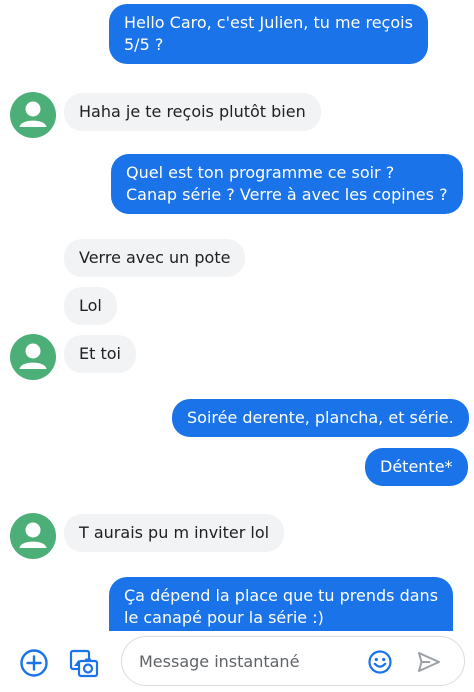 This screenshot has height=692, width=474. What do you see at coordinates (380, 662) in the screenshot?
I see `emoji-icon` at bounding box center [380, 662].